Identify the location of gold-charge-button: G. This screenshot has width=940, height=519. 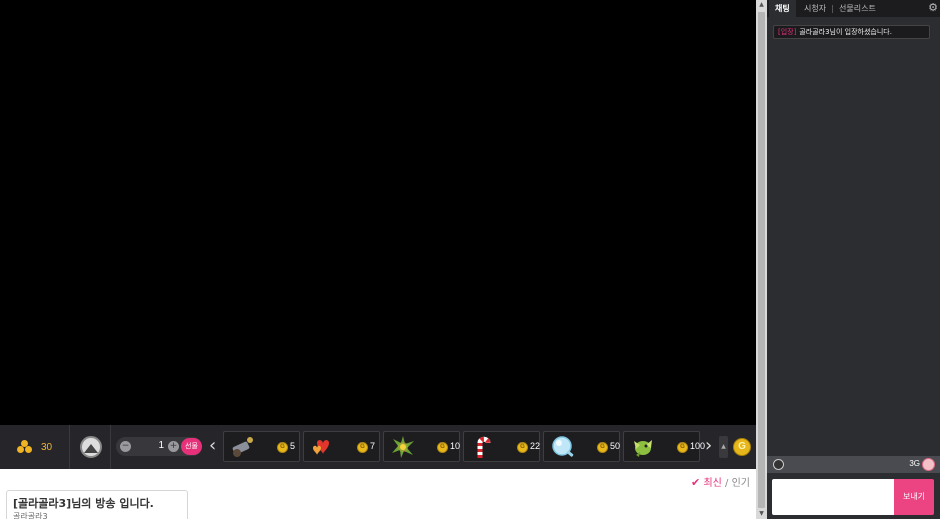
(742, 447).